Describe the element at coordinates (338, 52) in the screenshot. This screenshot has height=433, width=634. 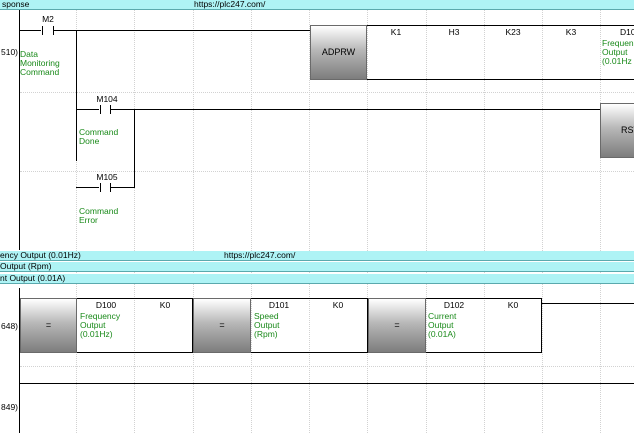
I see `adprw-button: ADPRW` at that location.